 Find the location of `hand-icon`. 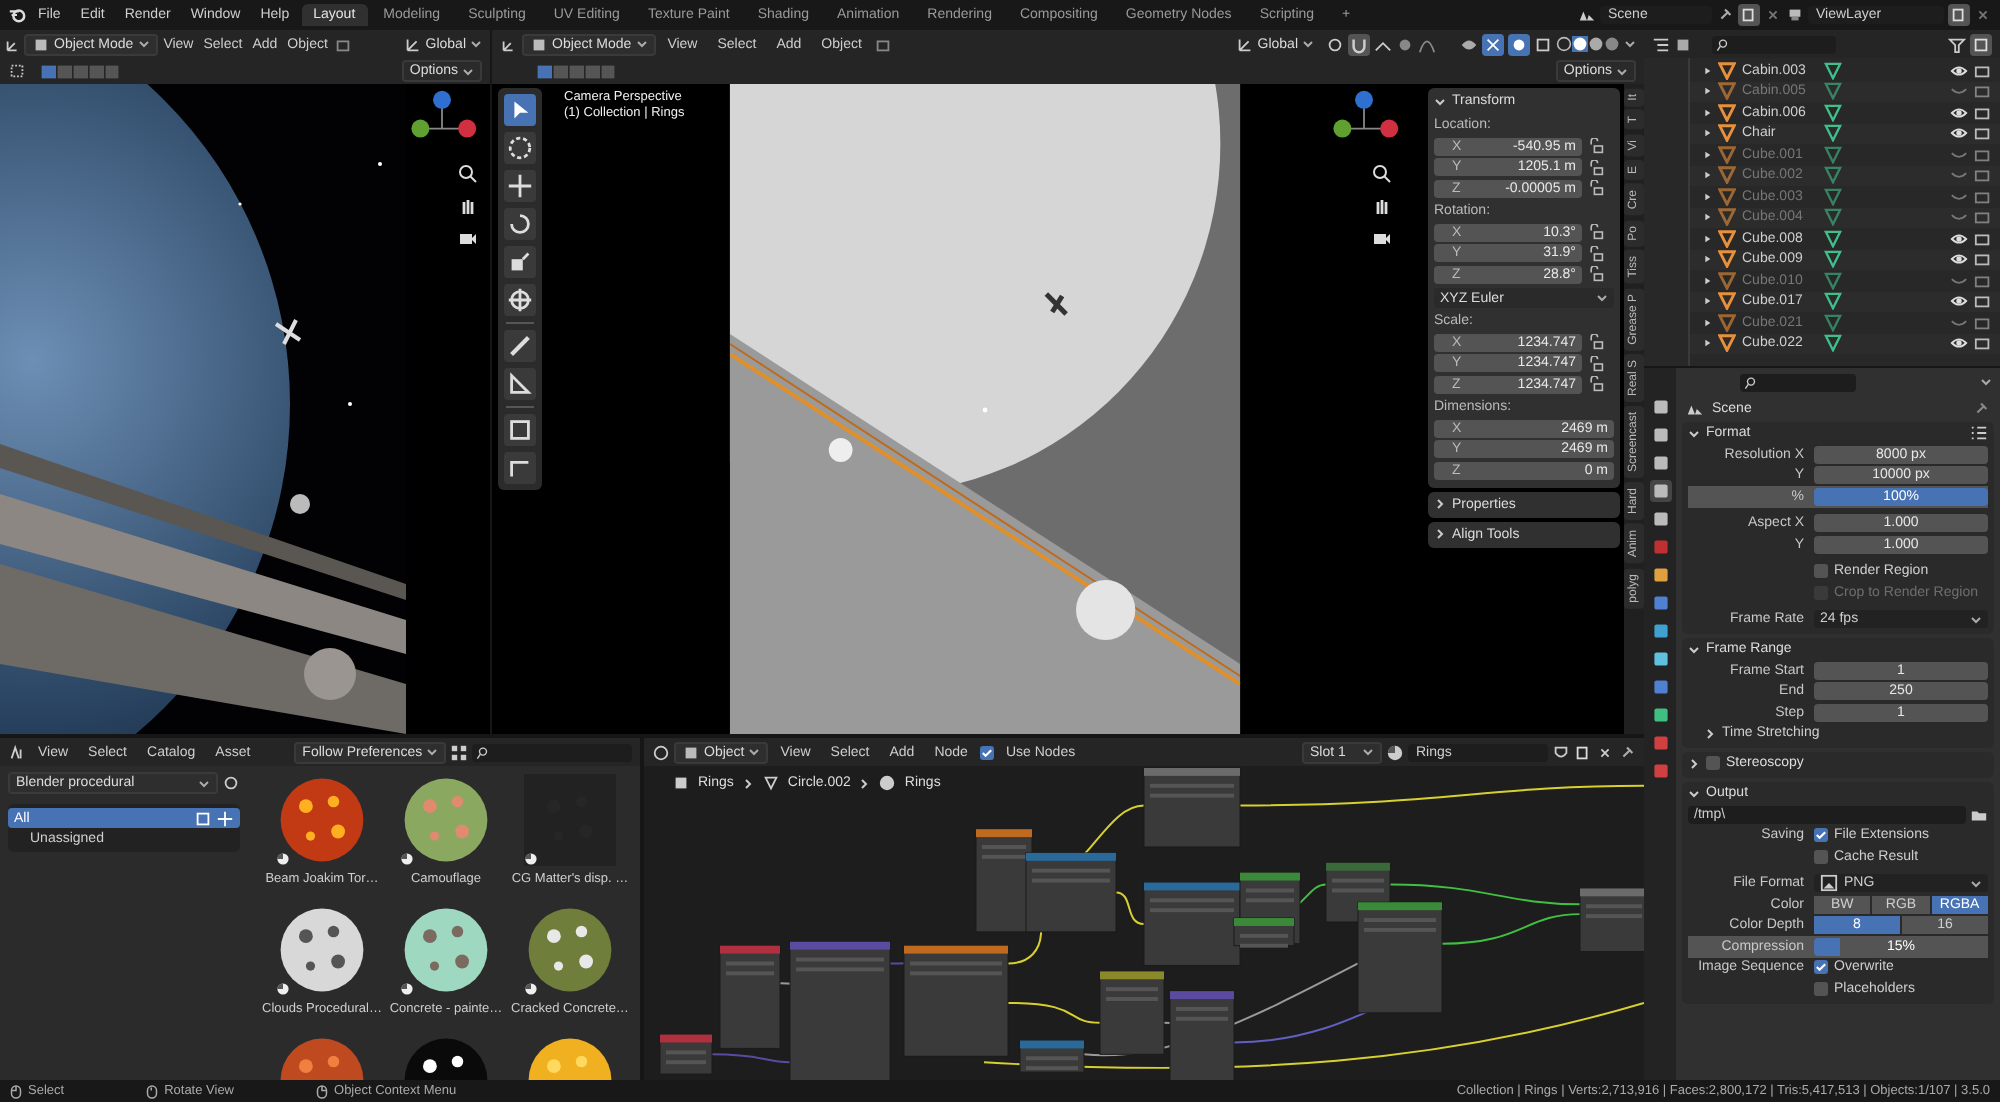

hand-icon is located at coordinates (1382, 206).